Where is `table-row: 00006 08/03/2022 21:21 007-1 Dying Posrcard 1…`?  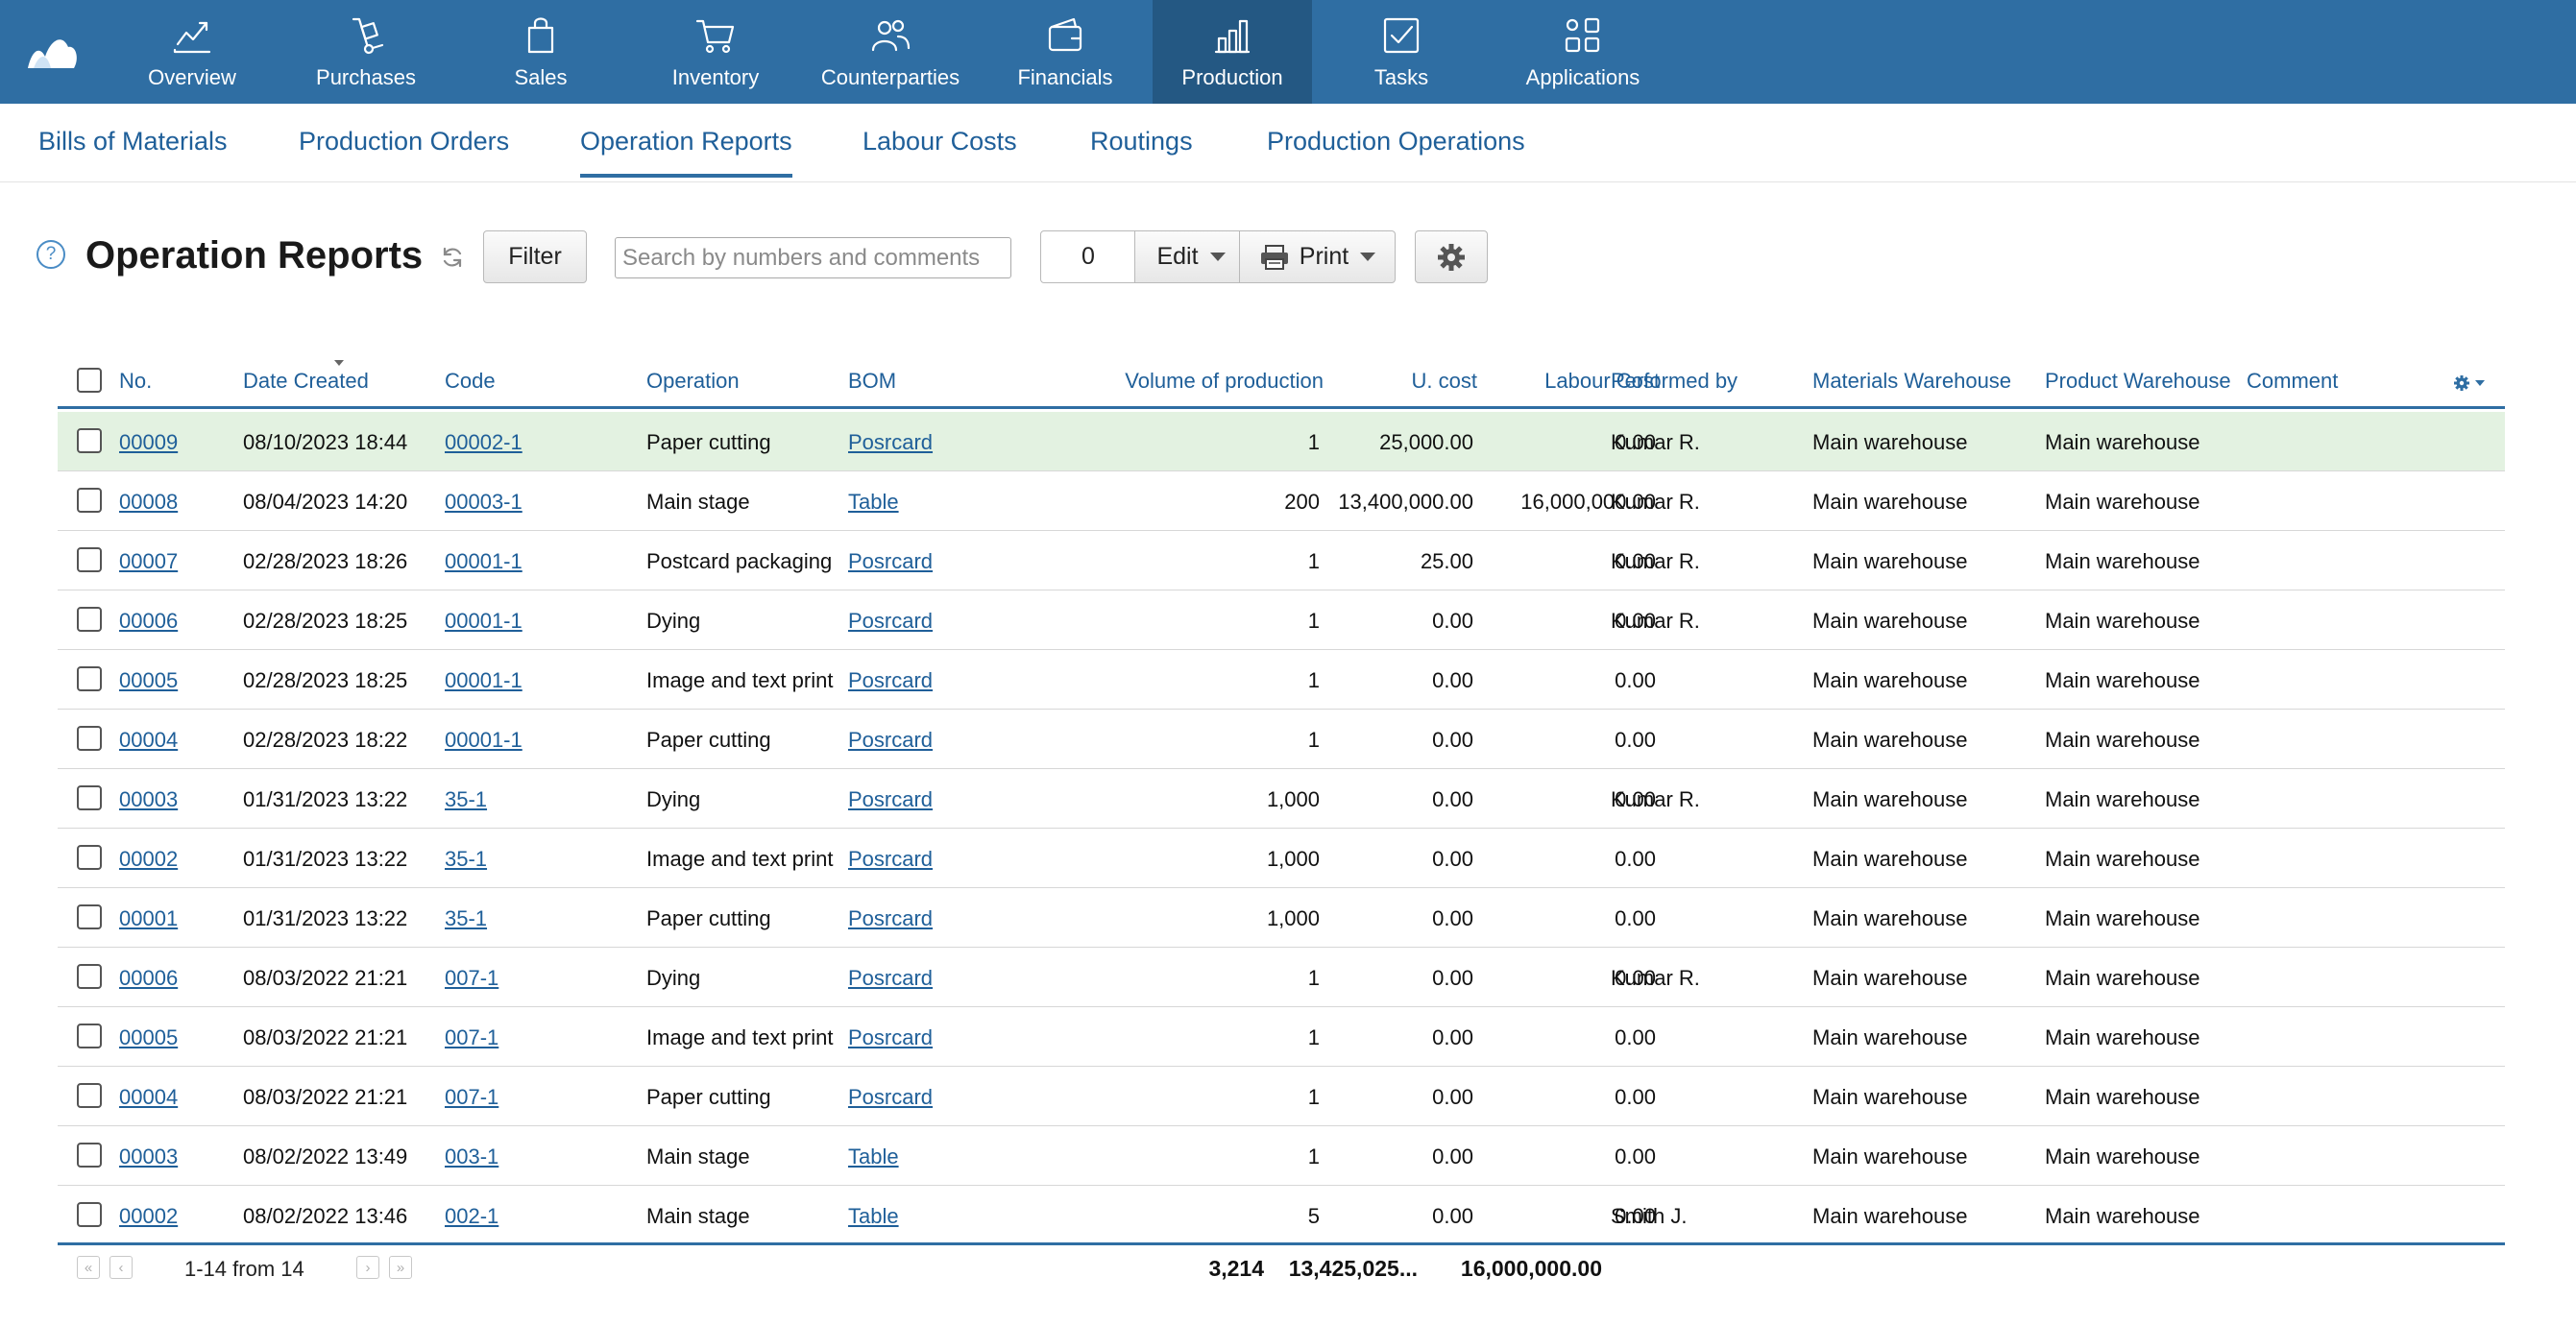 table-row: 00006 08/03/2022 21:21 007-1 Dying Posrcard 1… is located at coordinates (1281, 978).